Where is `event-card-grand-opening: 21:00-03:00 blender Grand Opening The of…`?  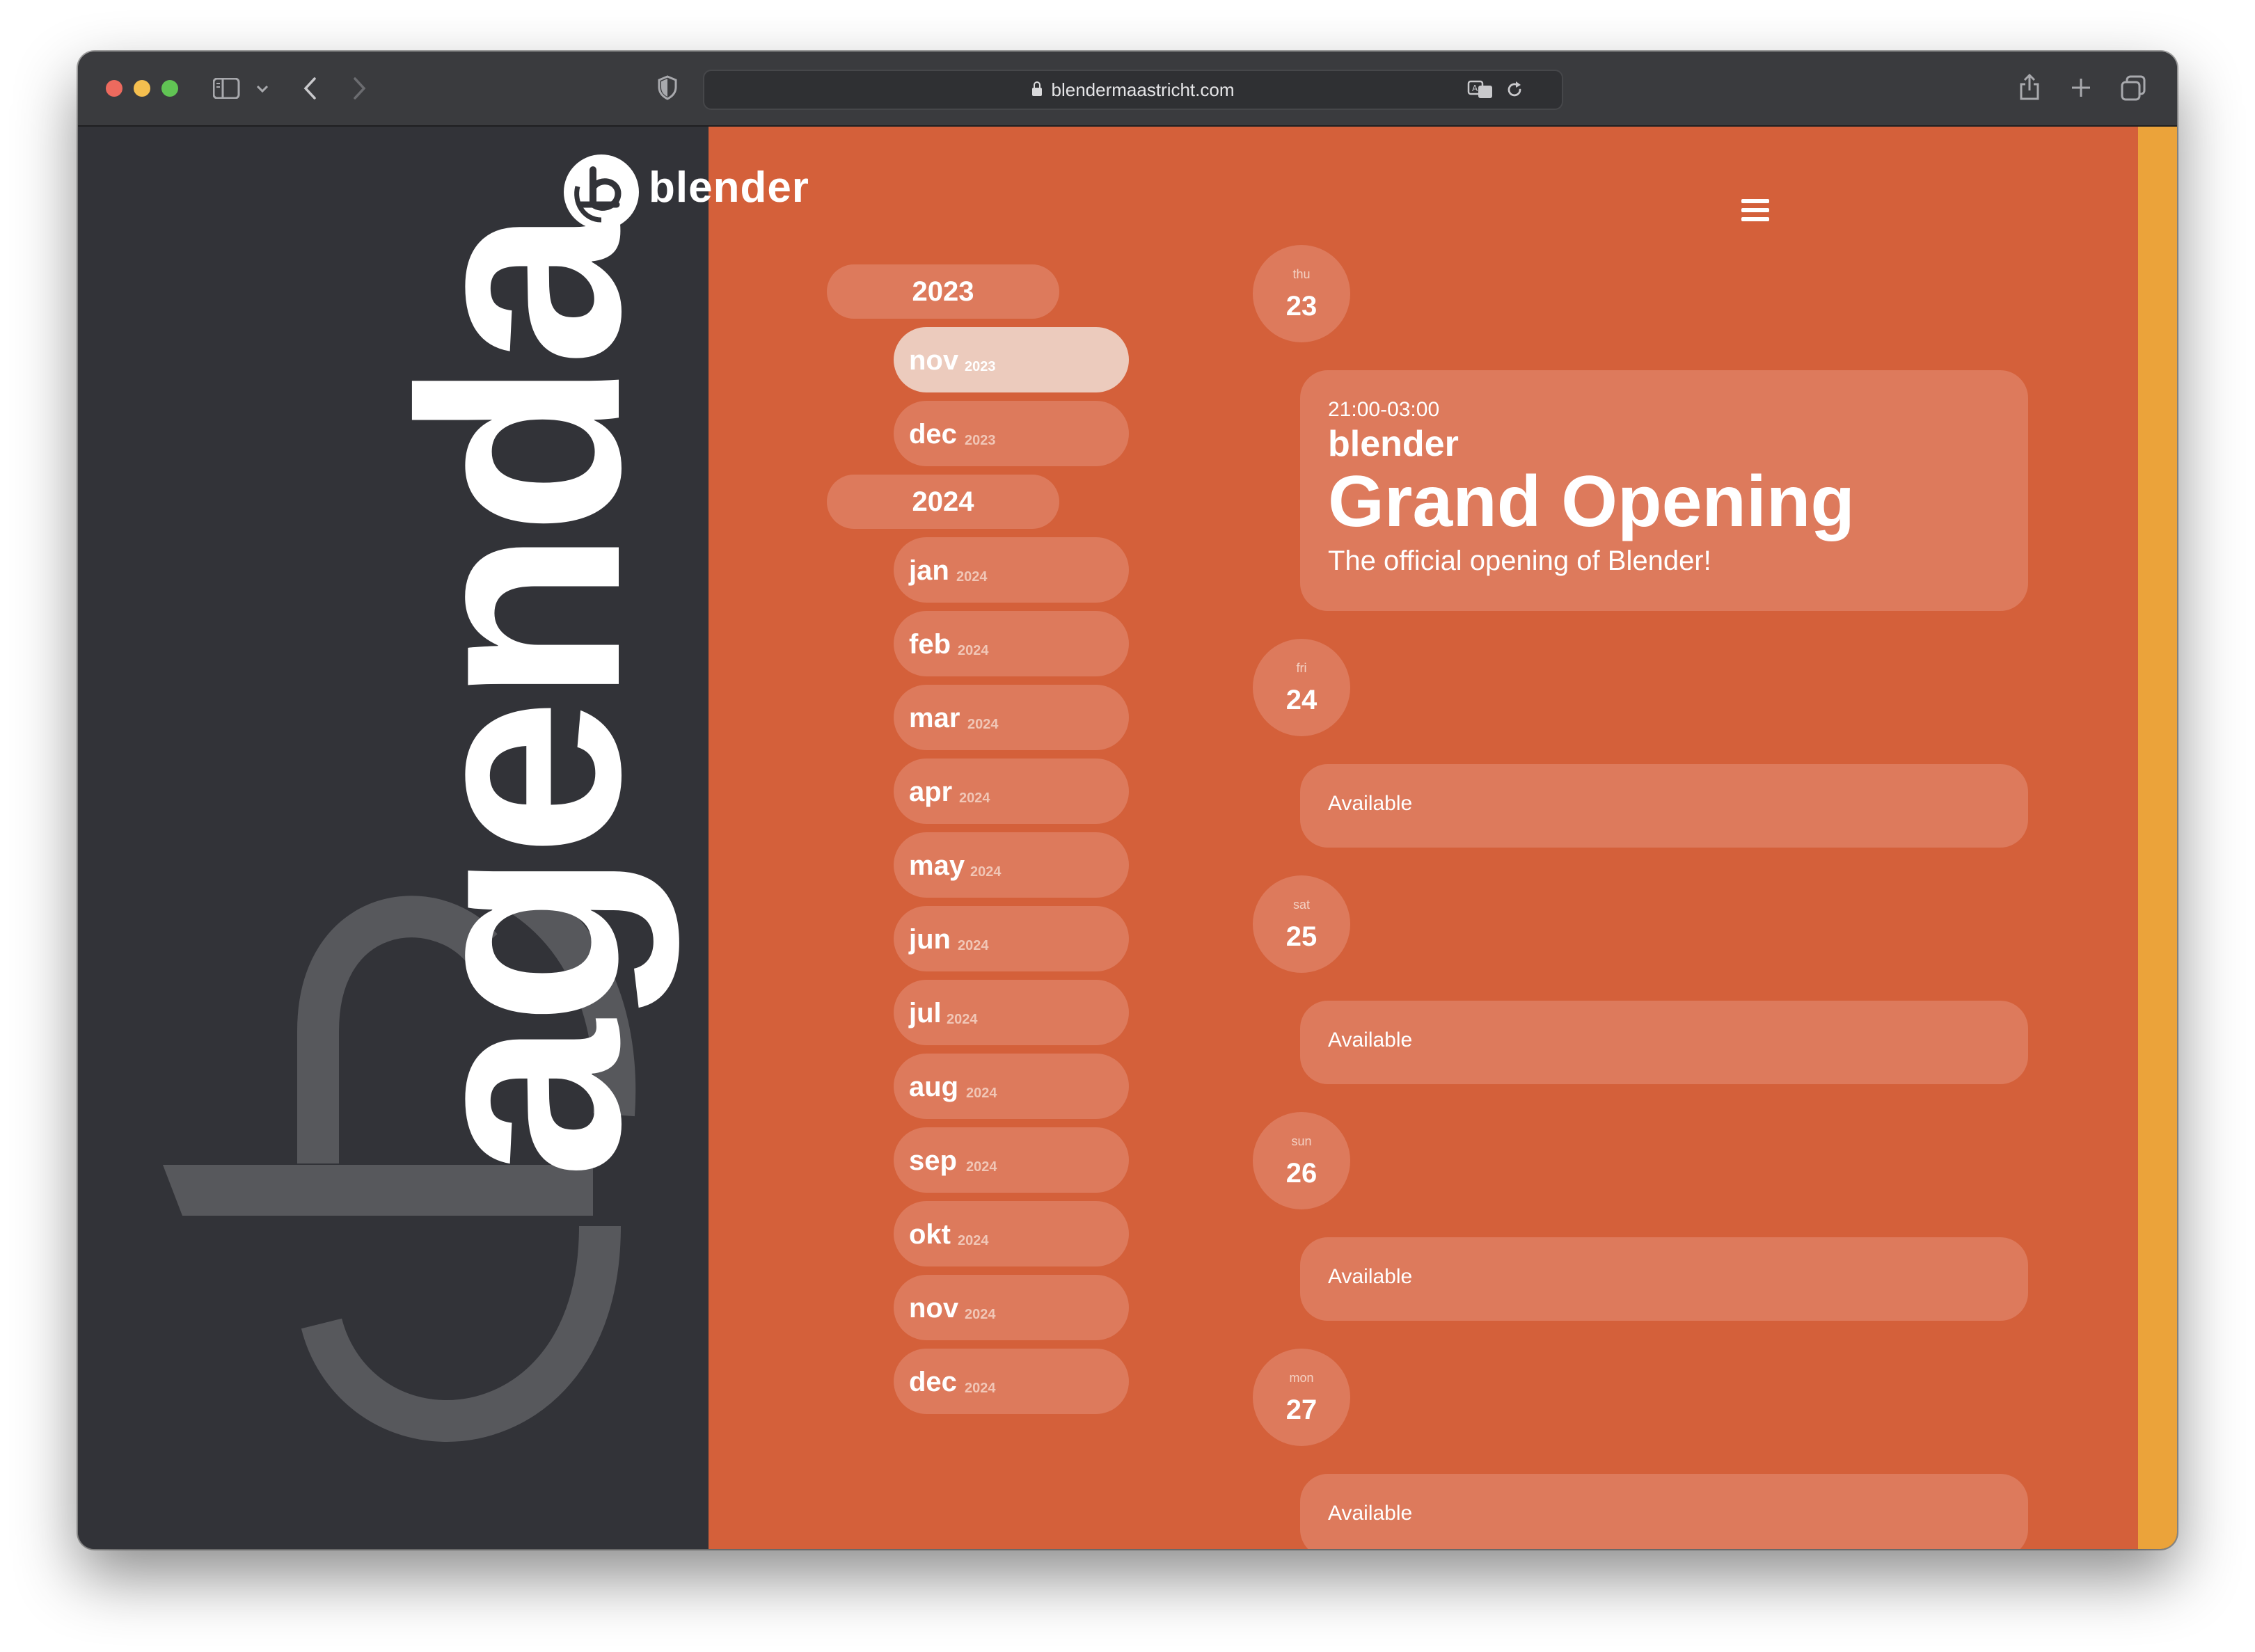
event-card-grand-opening: 21:00-03:00 blender Grand Opening The of… is located at coordinates (1664, 490).